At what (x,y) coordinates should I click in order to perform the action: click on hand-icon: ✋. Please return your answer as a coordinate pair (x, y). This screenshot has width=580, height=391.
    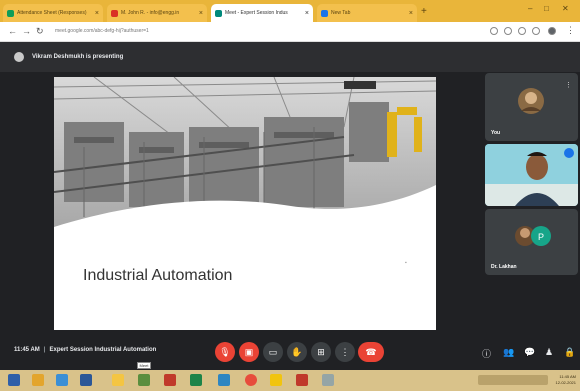
    Looking at the image, I should click on (297, 352).